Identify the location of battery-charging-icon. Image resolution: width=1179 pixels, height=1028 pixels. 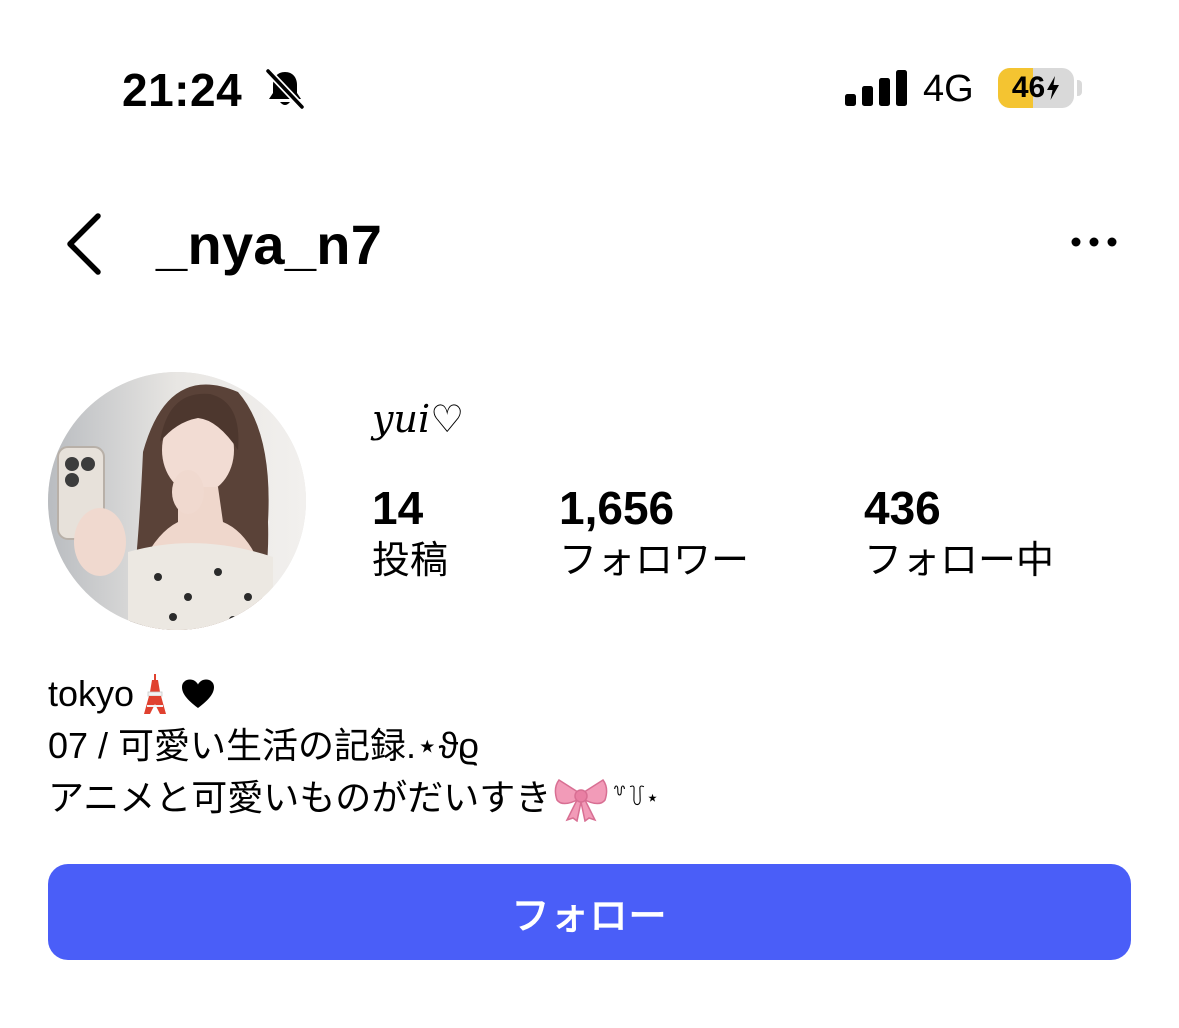
(1053, 88).